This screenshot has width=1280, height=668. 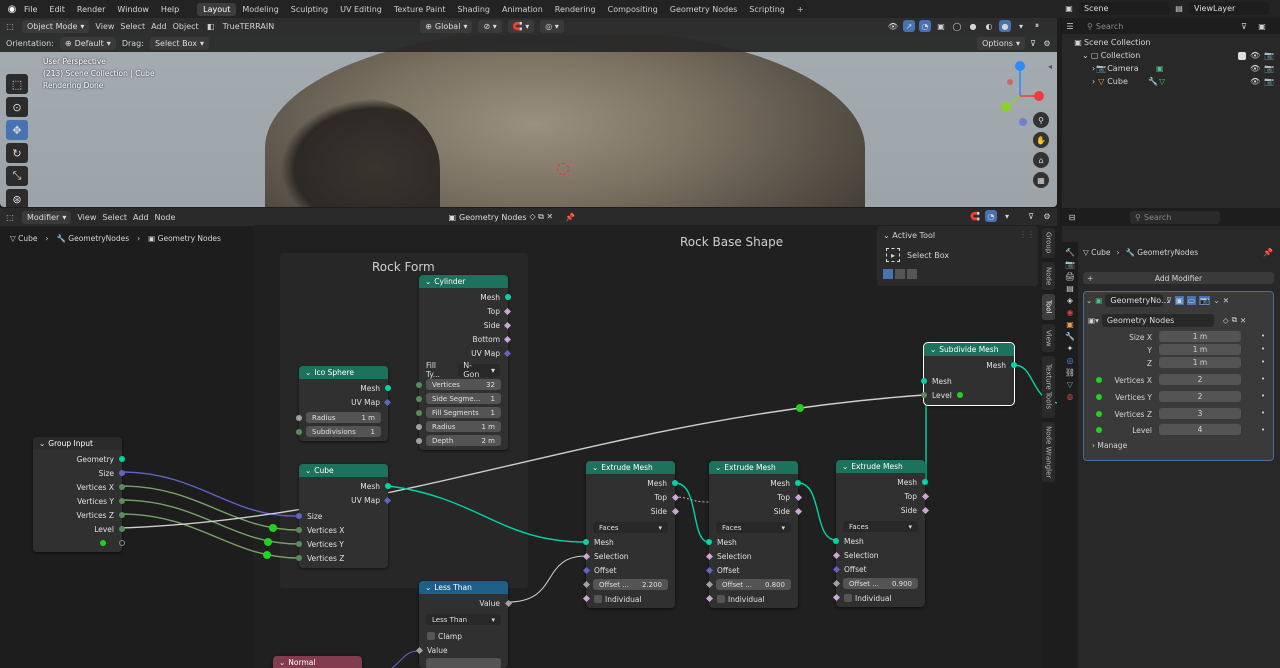 What do you see at coordinates (299, 432) in the screenshot?
I see `socket-subdivisions` at bounding box center [299, 432].